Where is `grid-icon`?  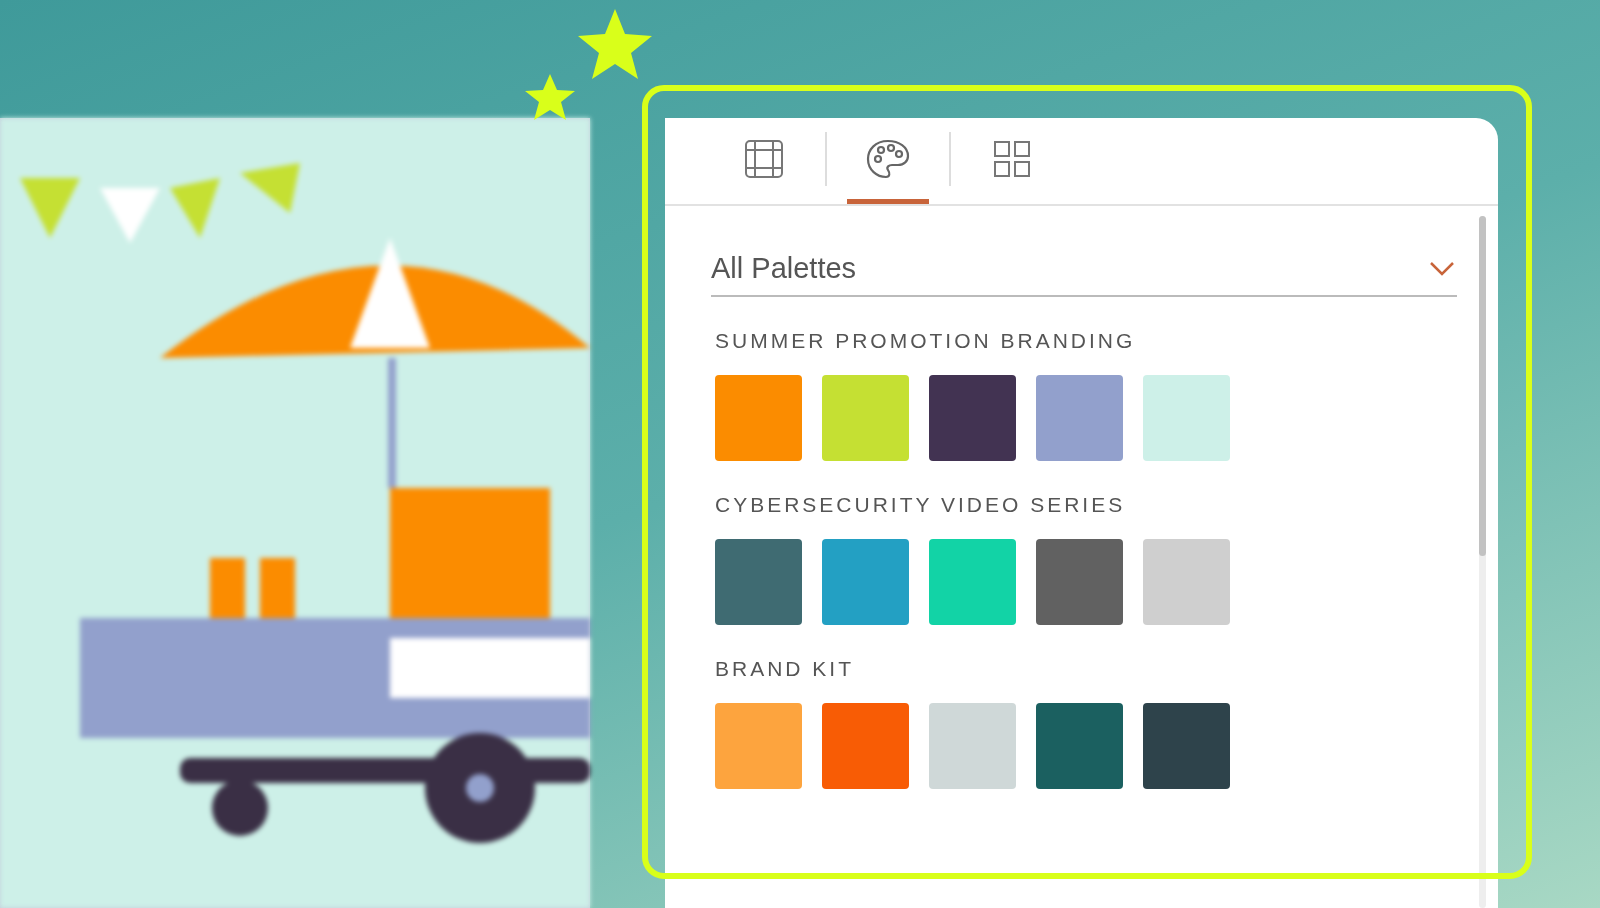
grid-icon is located at coordinates (1012, 158).